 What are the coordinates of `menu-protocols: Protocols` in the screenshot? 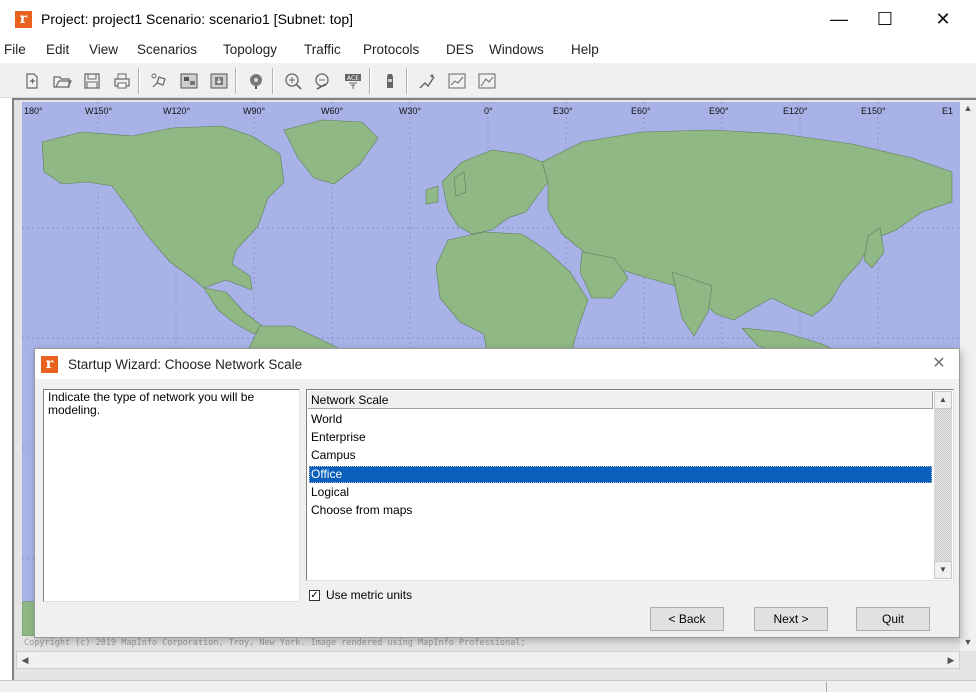 It's located at (391, 49).